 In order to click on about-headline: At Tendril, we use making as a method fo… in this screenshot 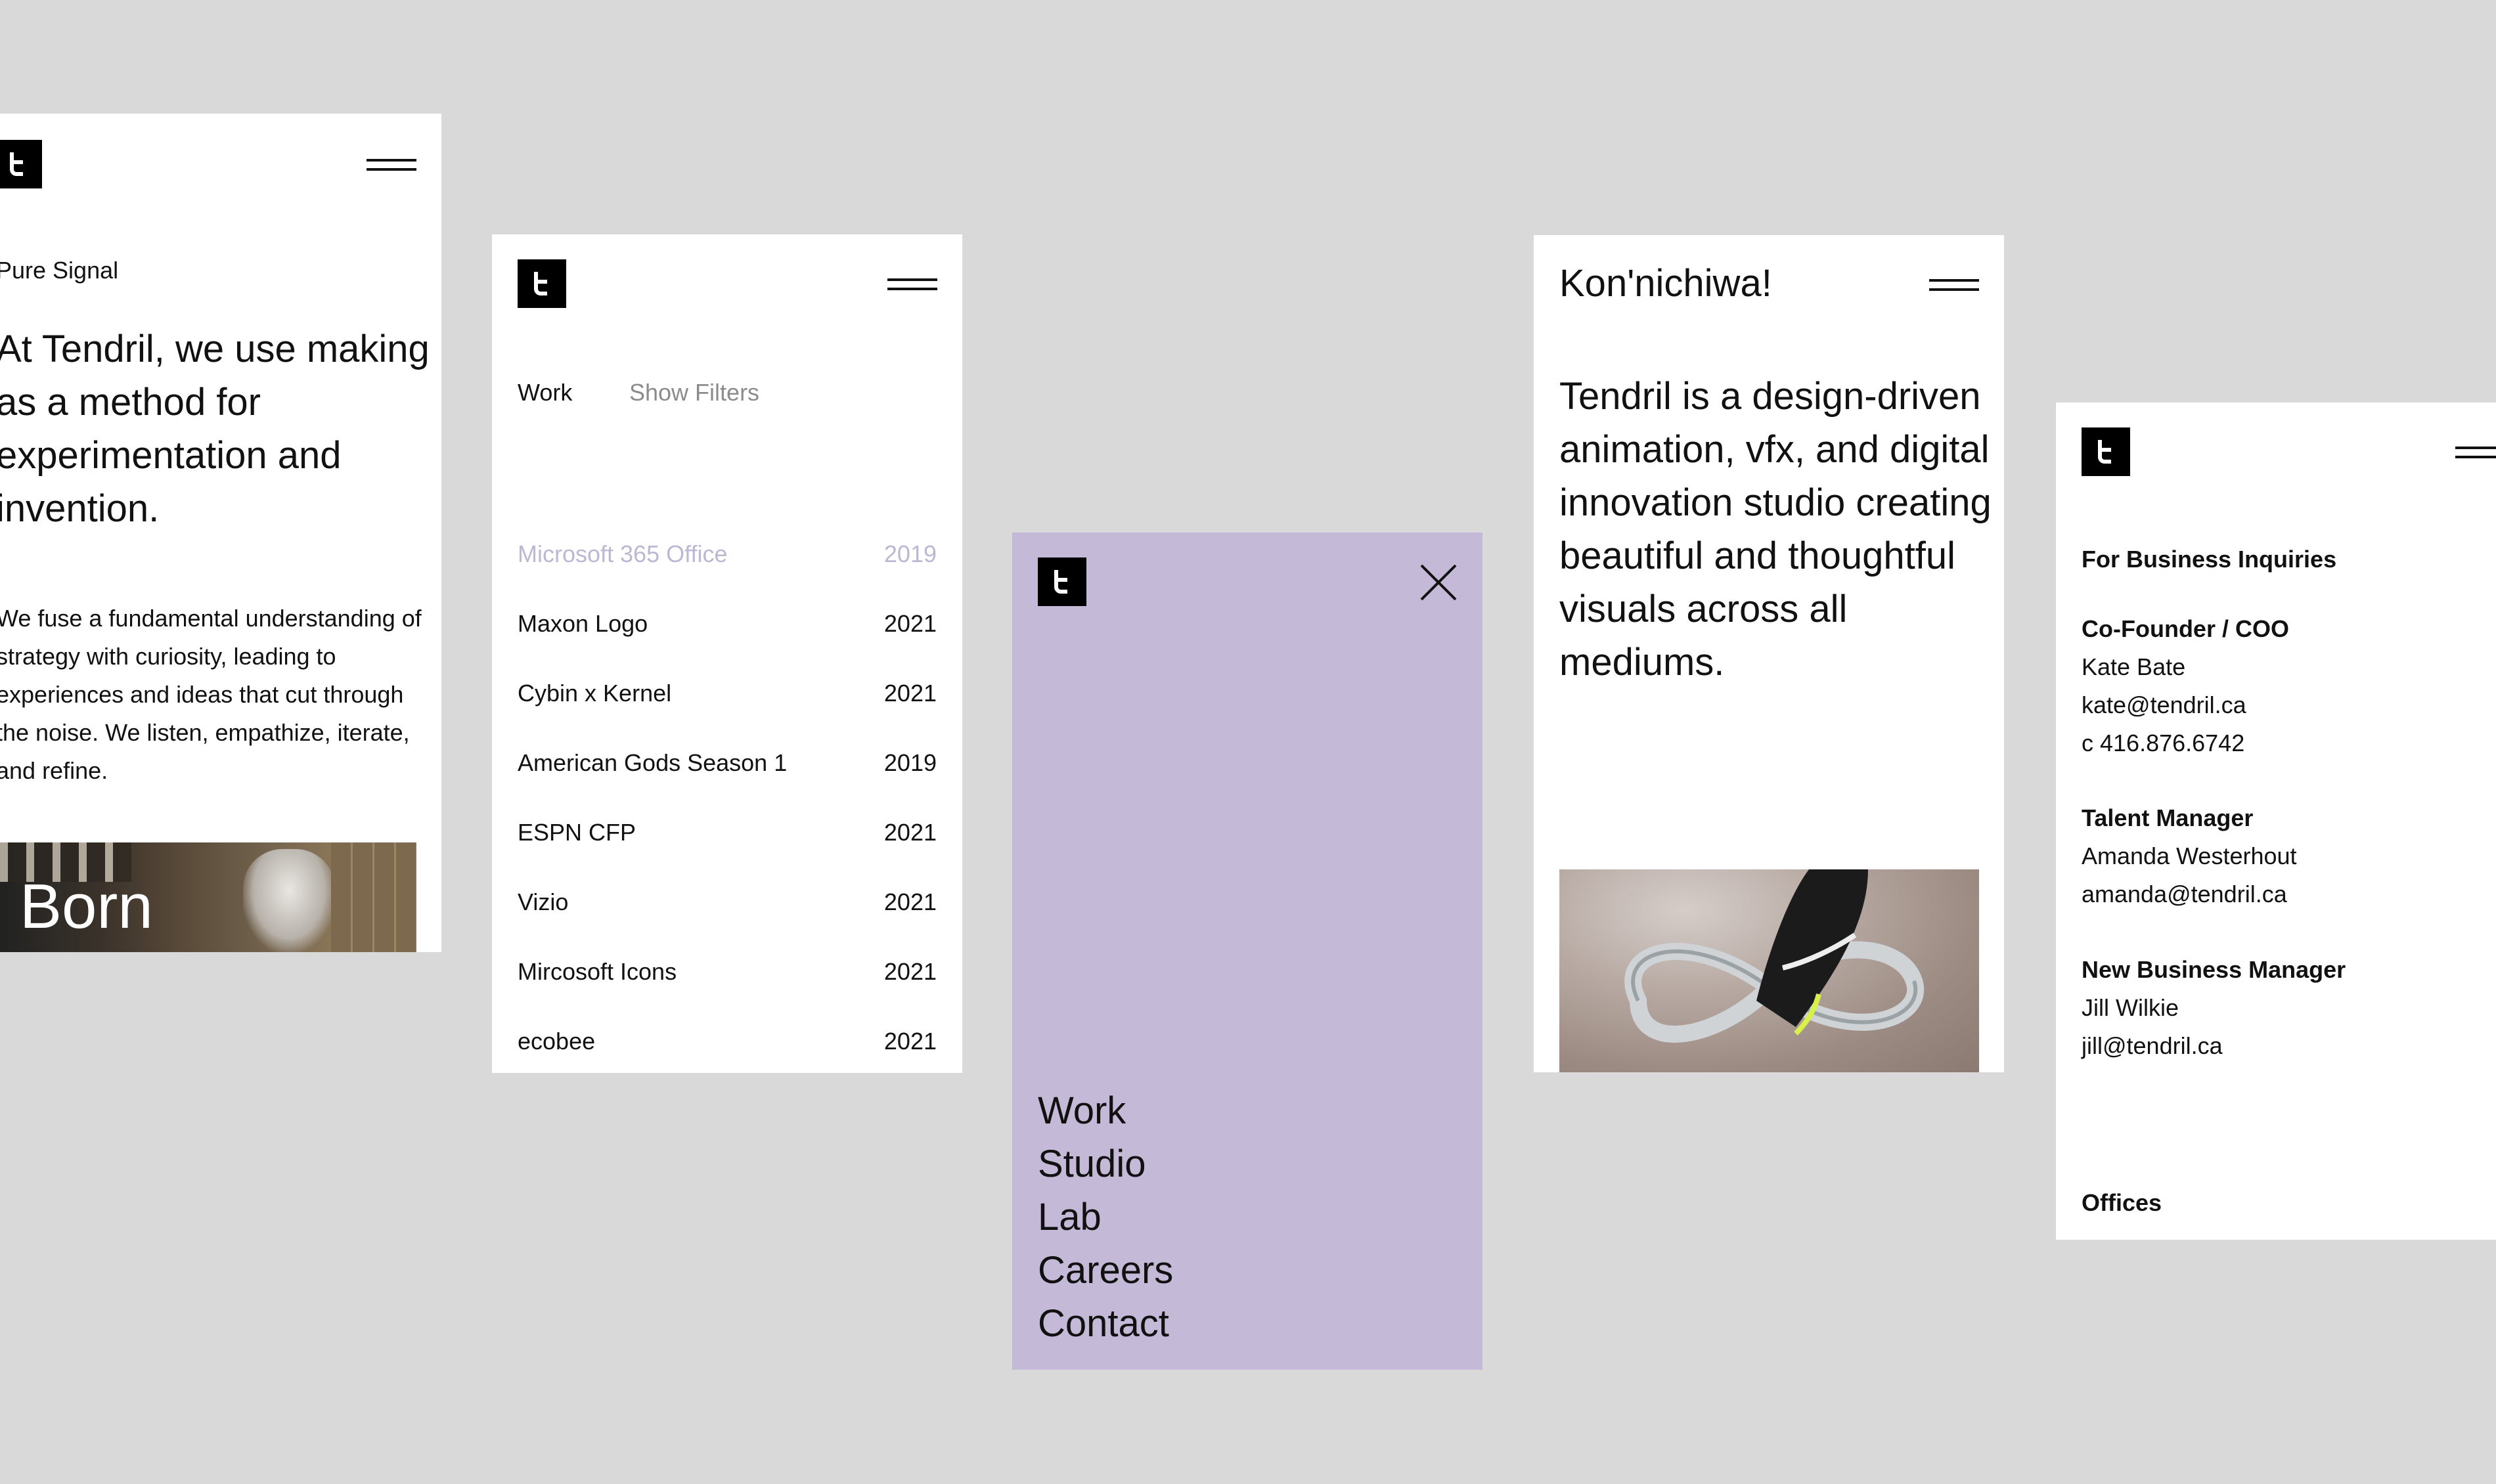, I will do `click(215, 429)`.